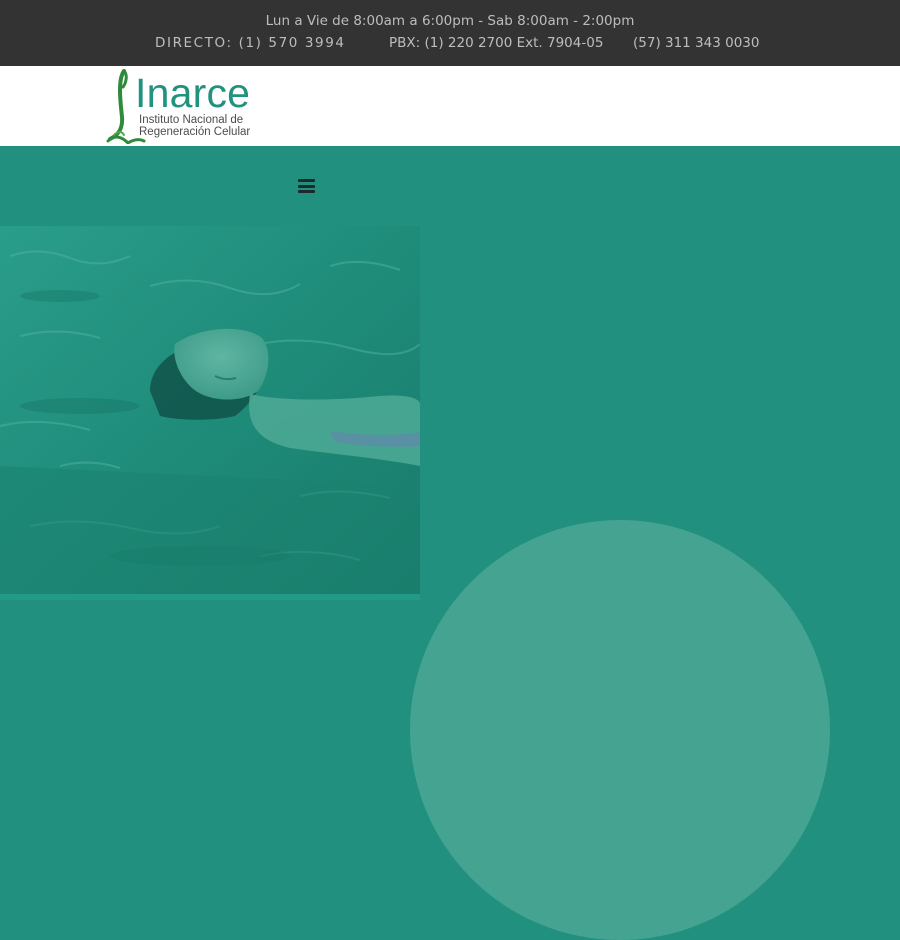 This screenshot has height=940, width=900. Describe the element at coordinates (250, 43) in the screenshot. I see `direct-phone: DIRECTO: (1) 570 3994` at that location.